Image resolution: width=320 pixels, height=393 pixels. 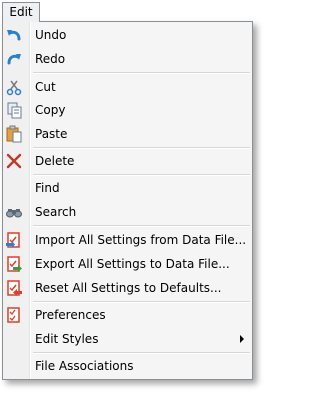 What do you see at coordinates (127, 35) in the screenshot?
I see `menu-item-undo: Undo` at bounding box center [127, 35].